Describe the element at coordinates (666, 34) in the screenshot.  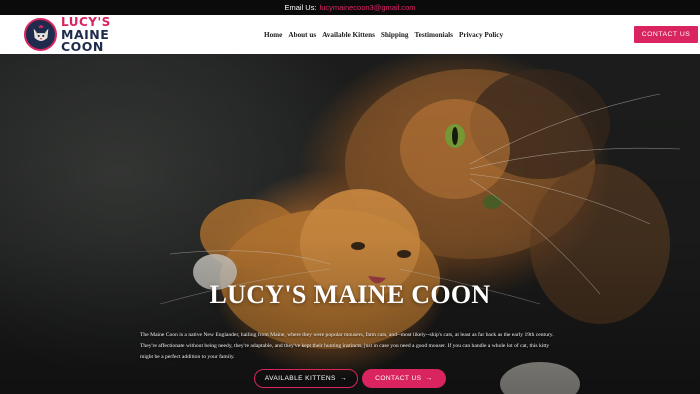
I see `header-contact-button: CONTACT US` at that location.